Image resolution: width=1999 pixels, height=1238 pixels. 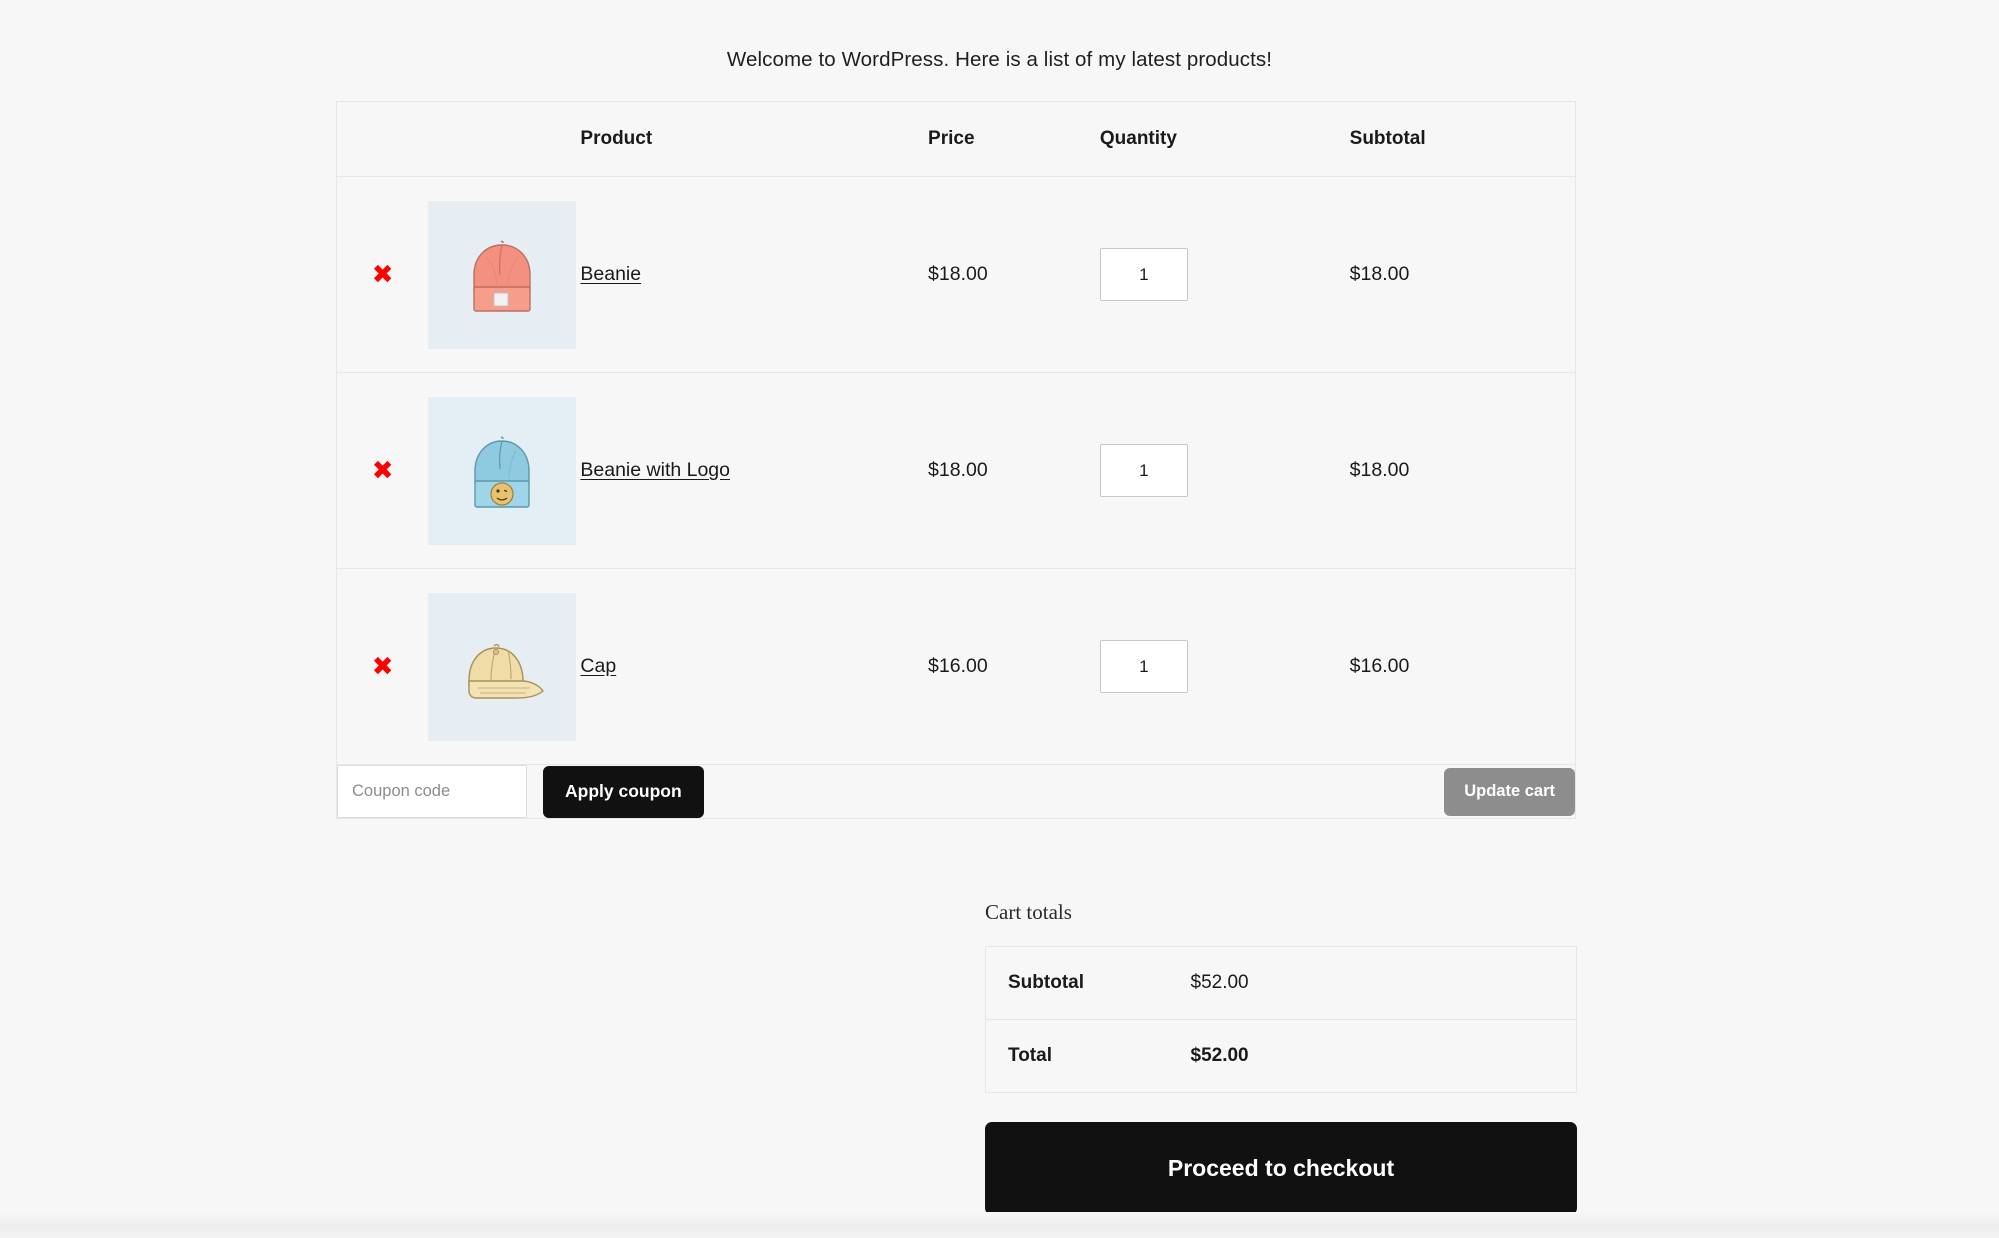 What do you see at coordinates (999, 1225) in the screenshot?
I see `page-bottom-strip` at bounding box center [999, 1225].